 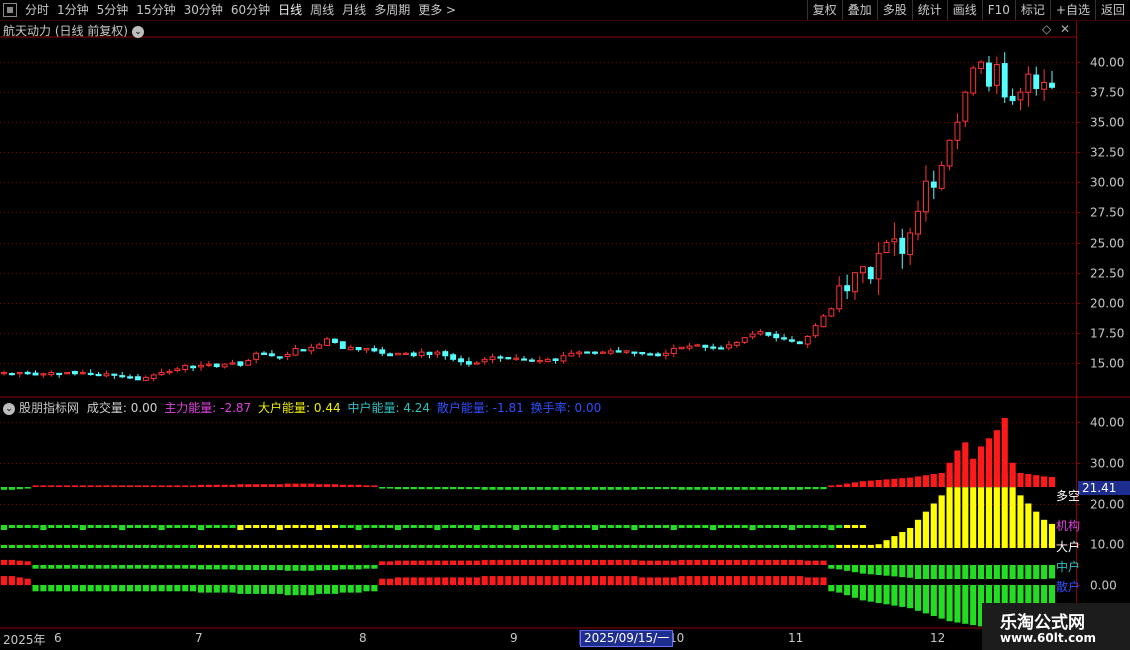 I want to click on close-icon: ✕, so click(x=1065, y=29).